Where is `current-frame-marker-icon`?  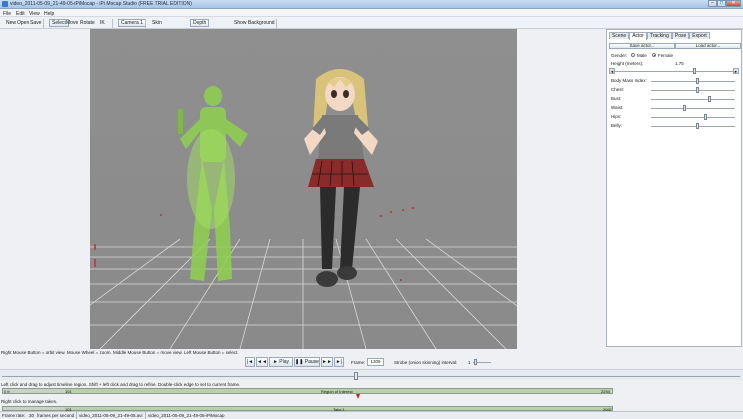 current-frame-marker-icon is located at coordinates (358, 396).